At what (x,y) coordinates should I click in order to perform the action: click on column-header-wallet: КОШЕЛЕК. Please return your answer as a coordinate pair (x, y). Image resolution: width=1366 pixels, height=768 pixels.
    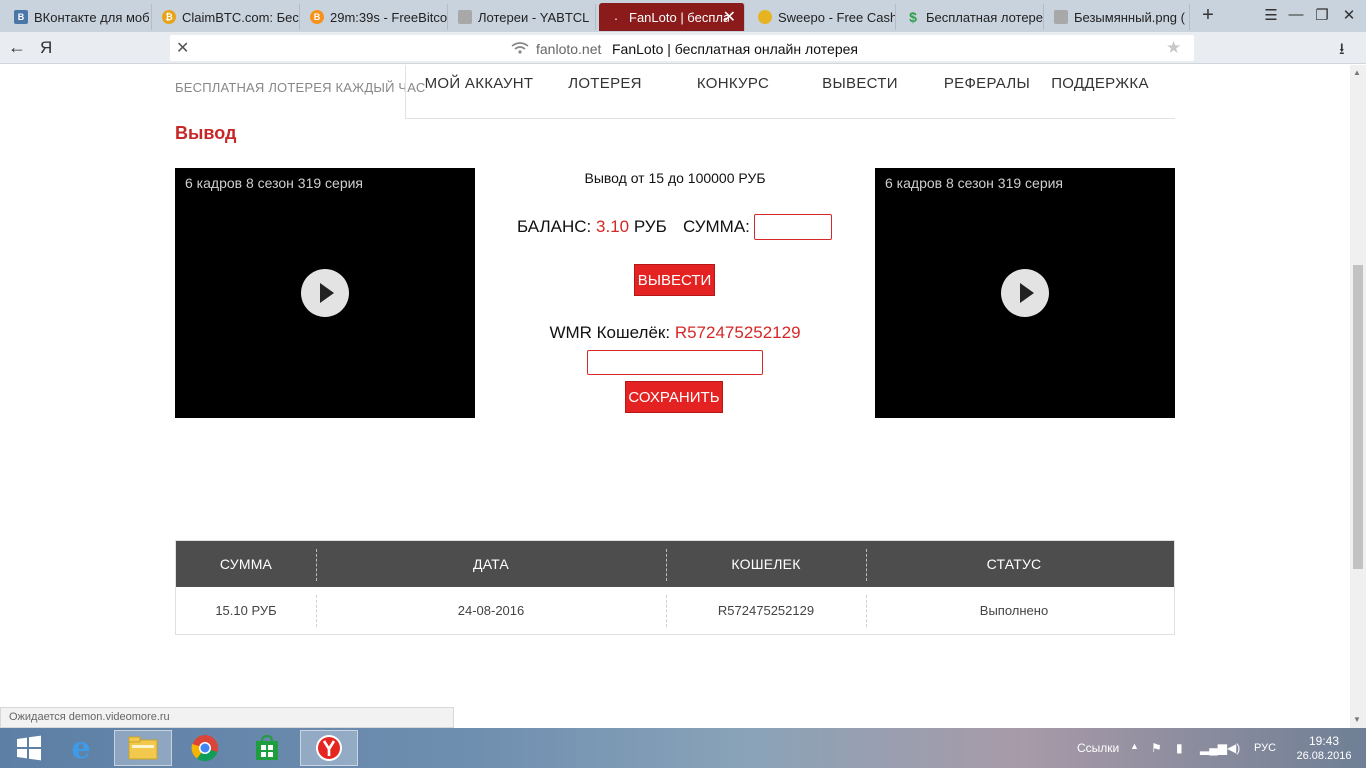
    Looking at the image, I should click on (766, 564).